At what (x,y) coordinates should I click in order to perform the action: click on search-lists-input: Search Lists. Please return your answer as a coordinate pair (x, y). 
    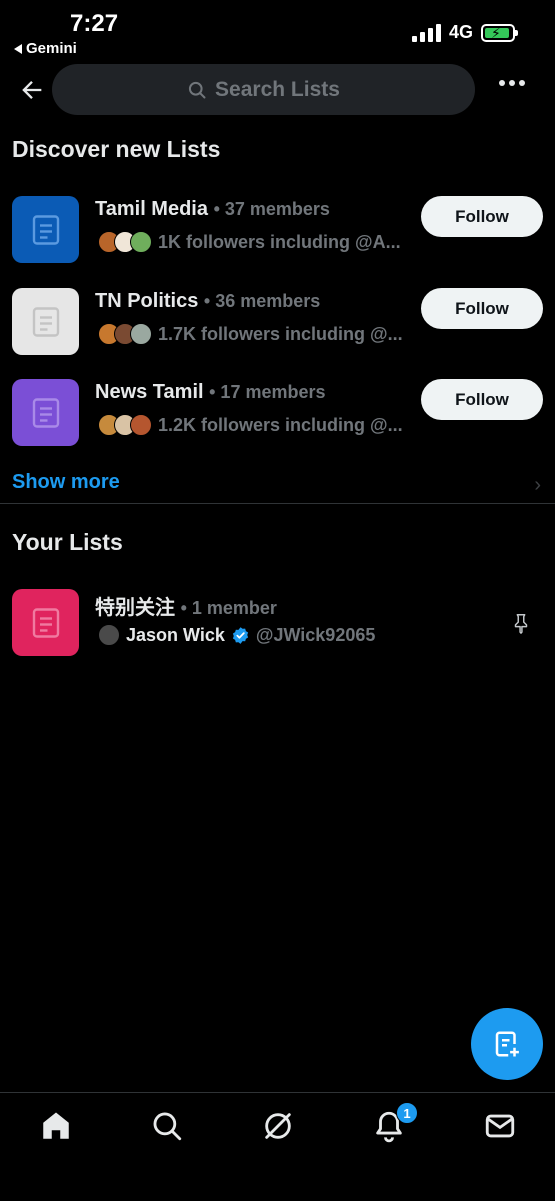
    Looking at the image, I should click on (263, 89).